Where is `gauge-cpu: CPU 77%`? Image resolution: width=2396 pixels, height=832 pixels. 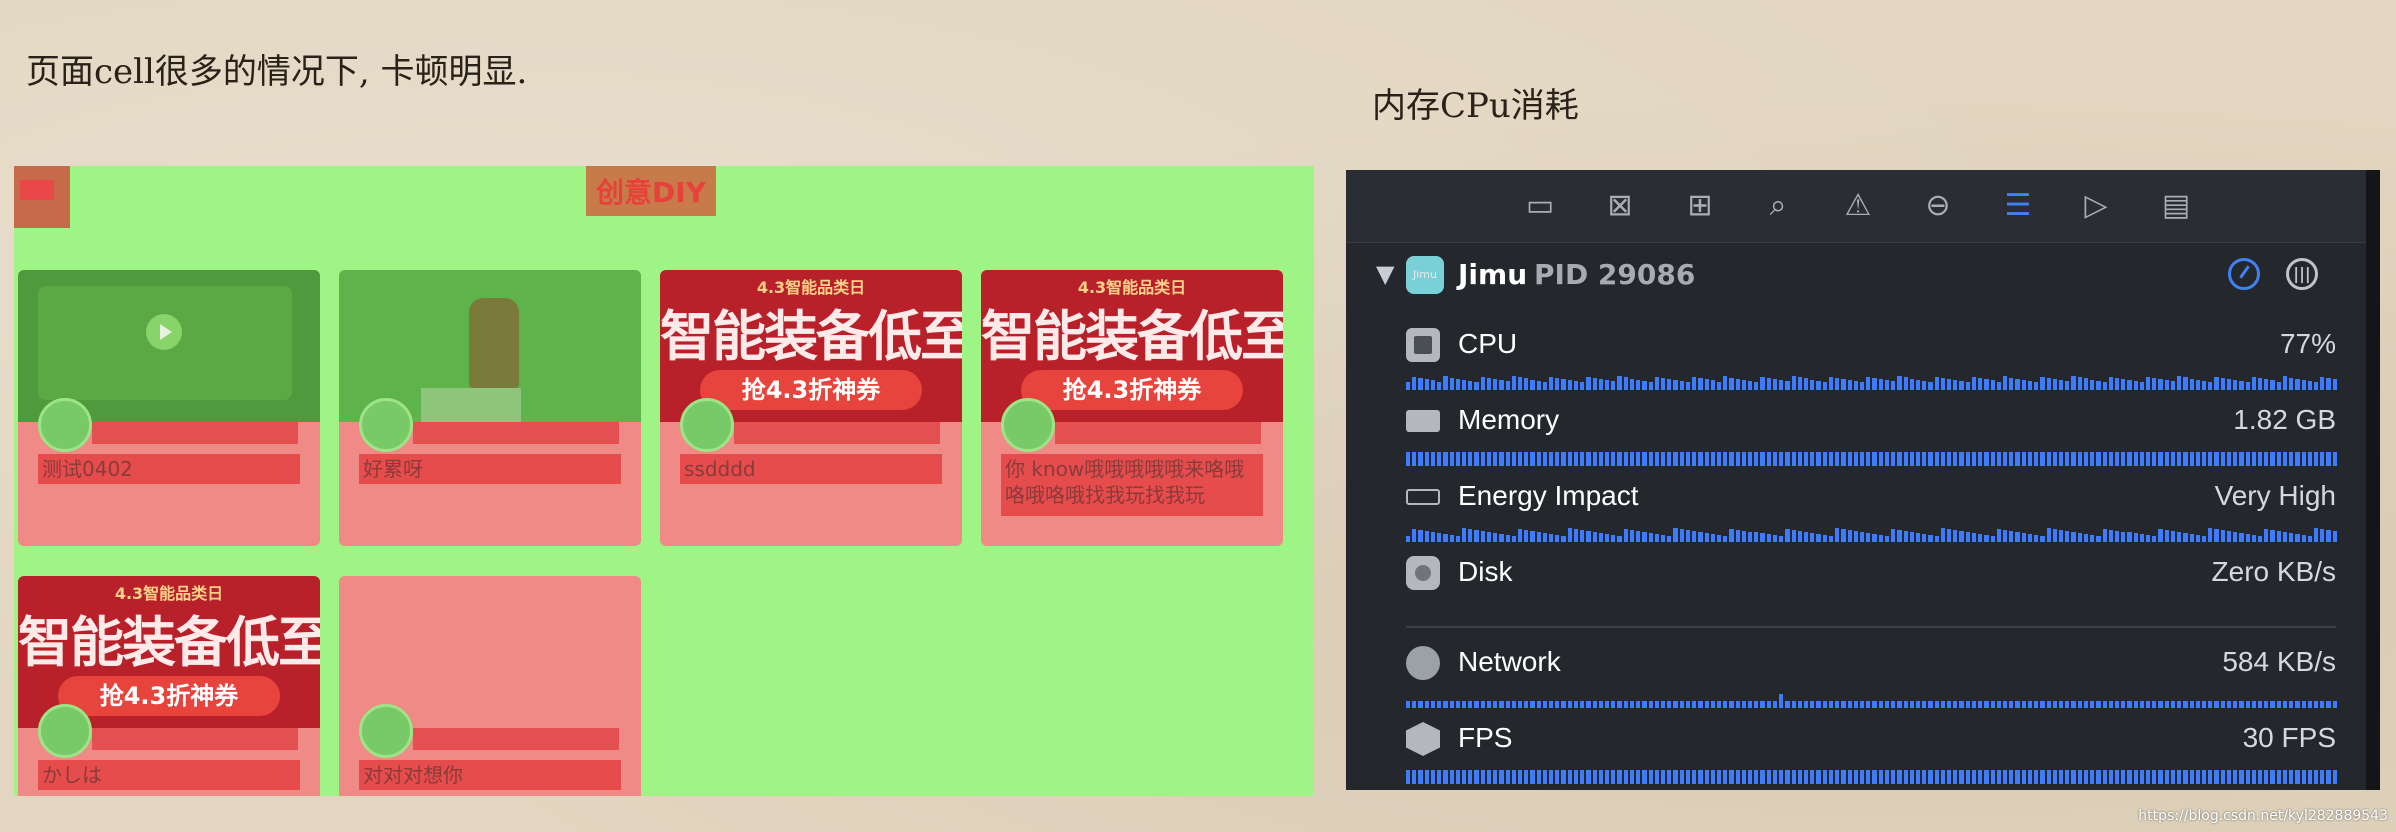
gauge-cpu: CPU 77% is located at coordinates (1871, 358).